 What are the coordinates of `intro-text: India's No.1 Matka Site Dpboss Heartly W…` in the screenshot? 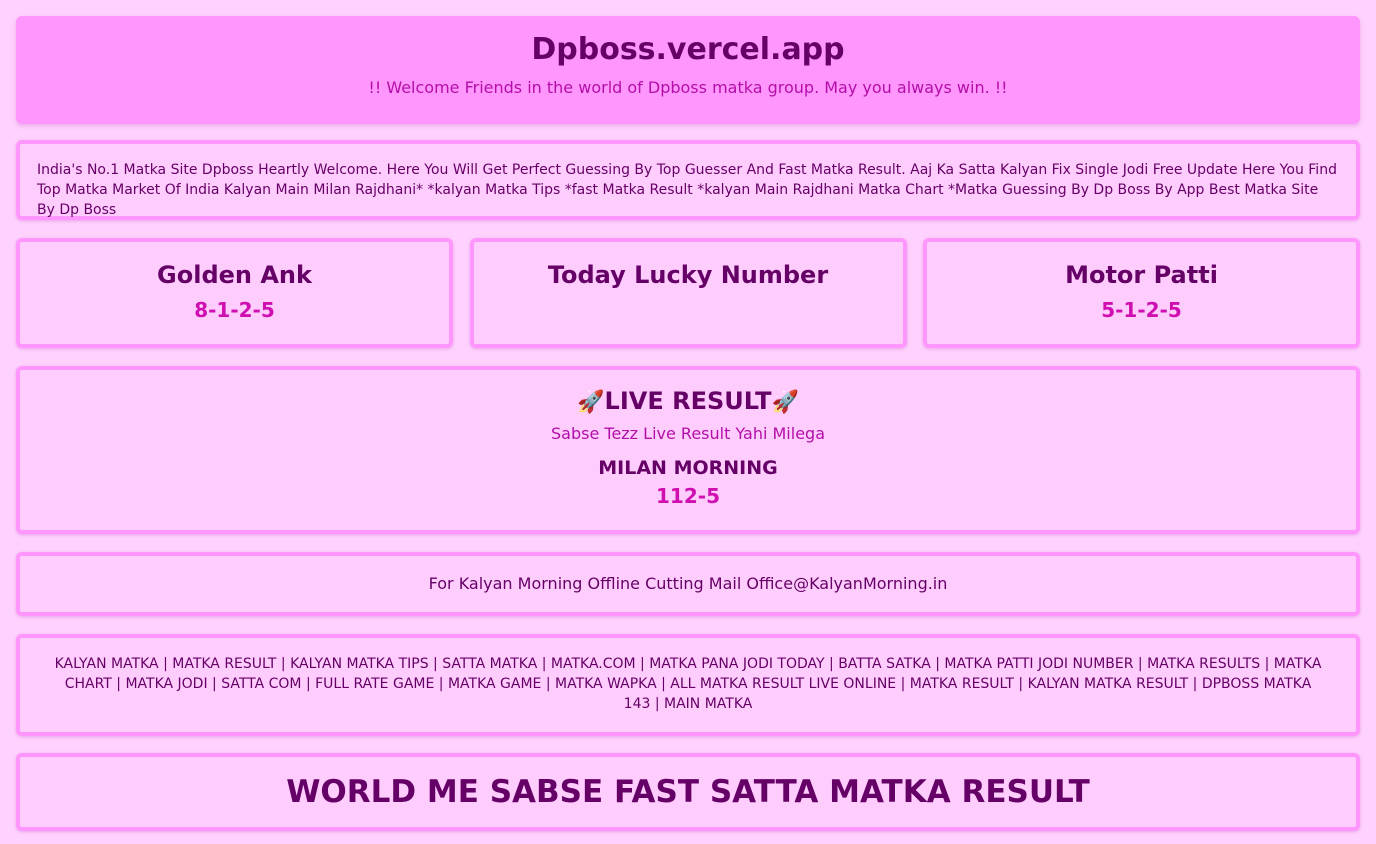 It's located at (687, 190).